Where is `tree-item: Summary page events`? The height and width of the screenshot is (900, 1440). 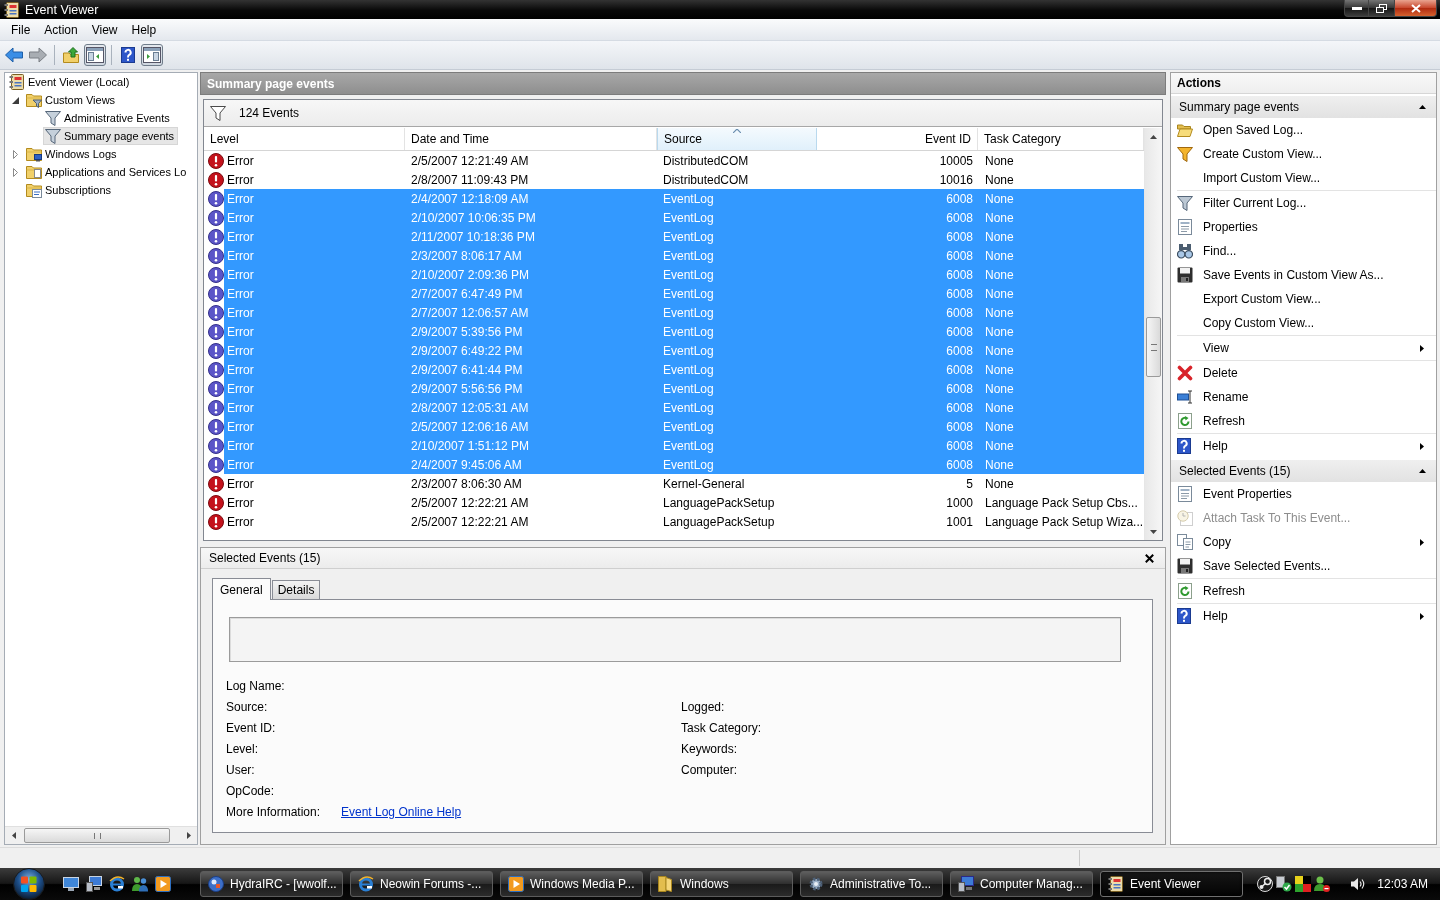
tree-item: Summary page events is located at coordinates (111, 136).